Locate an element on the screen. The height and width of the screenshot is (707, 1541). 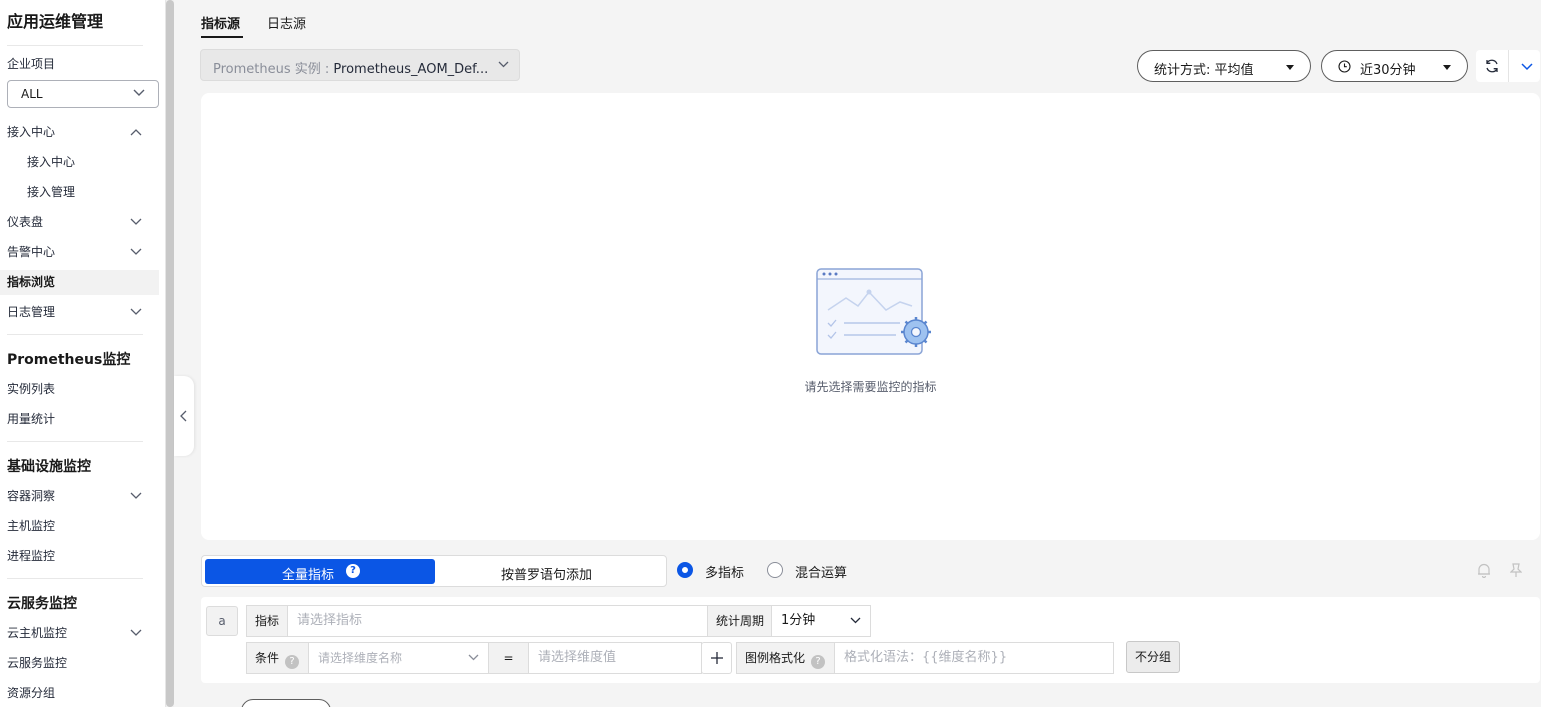
tab-all-metrics: 全量指标 ? is located at coordinates (320, 571).